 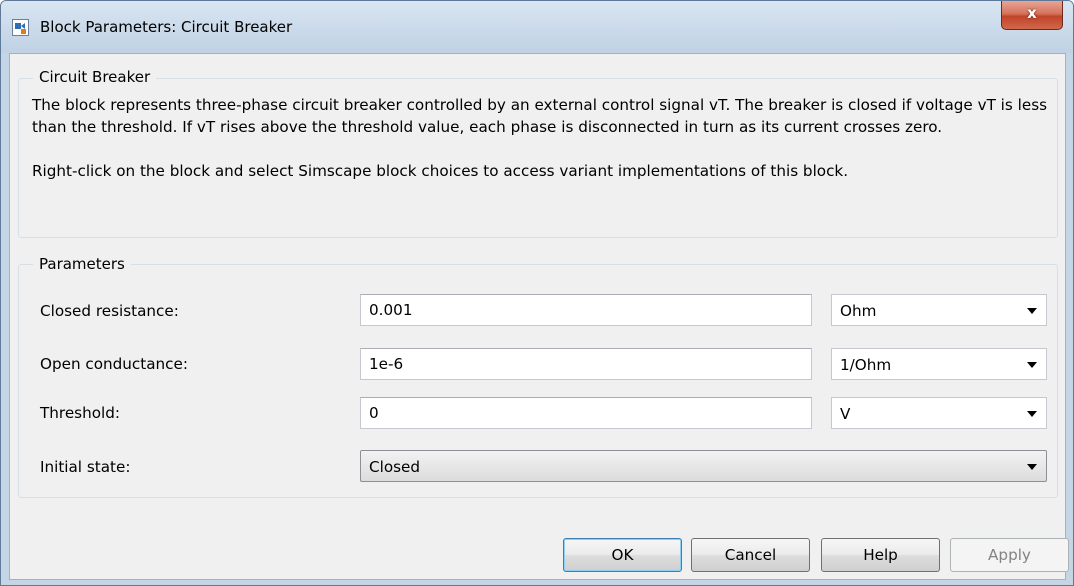 I want to click on simulink-block-icon, so click(x=20, y=27).